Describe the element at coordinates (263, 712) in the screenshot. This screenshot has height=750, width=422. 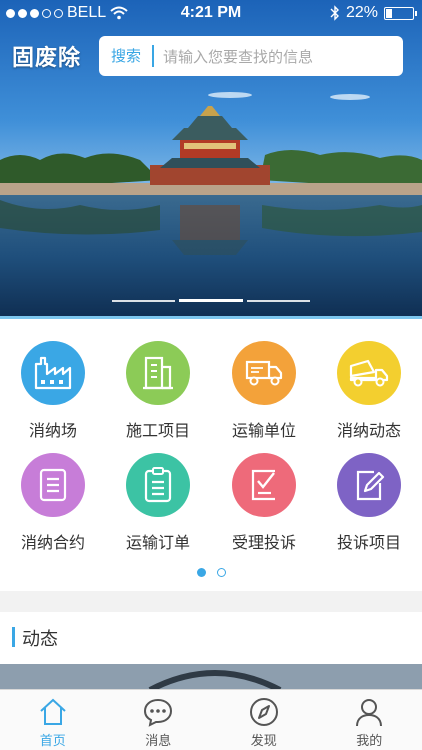
I see `compass-icon` at that location.